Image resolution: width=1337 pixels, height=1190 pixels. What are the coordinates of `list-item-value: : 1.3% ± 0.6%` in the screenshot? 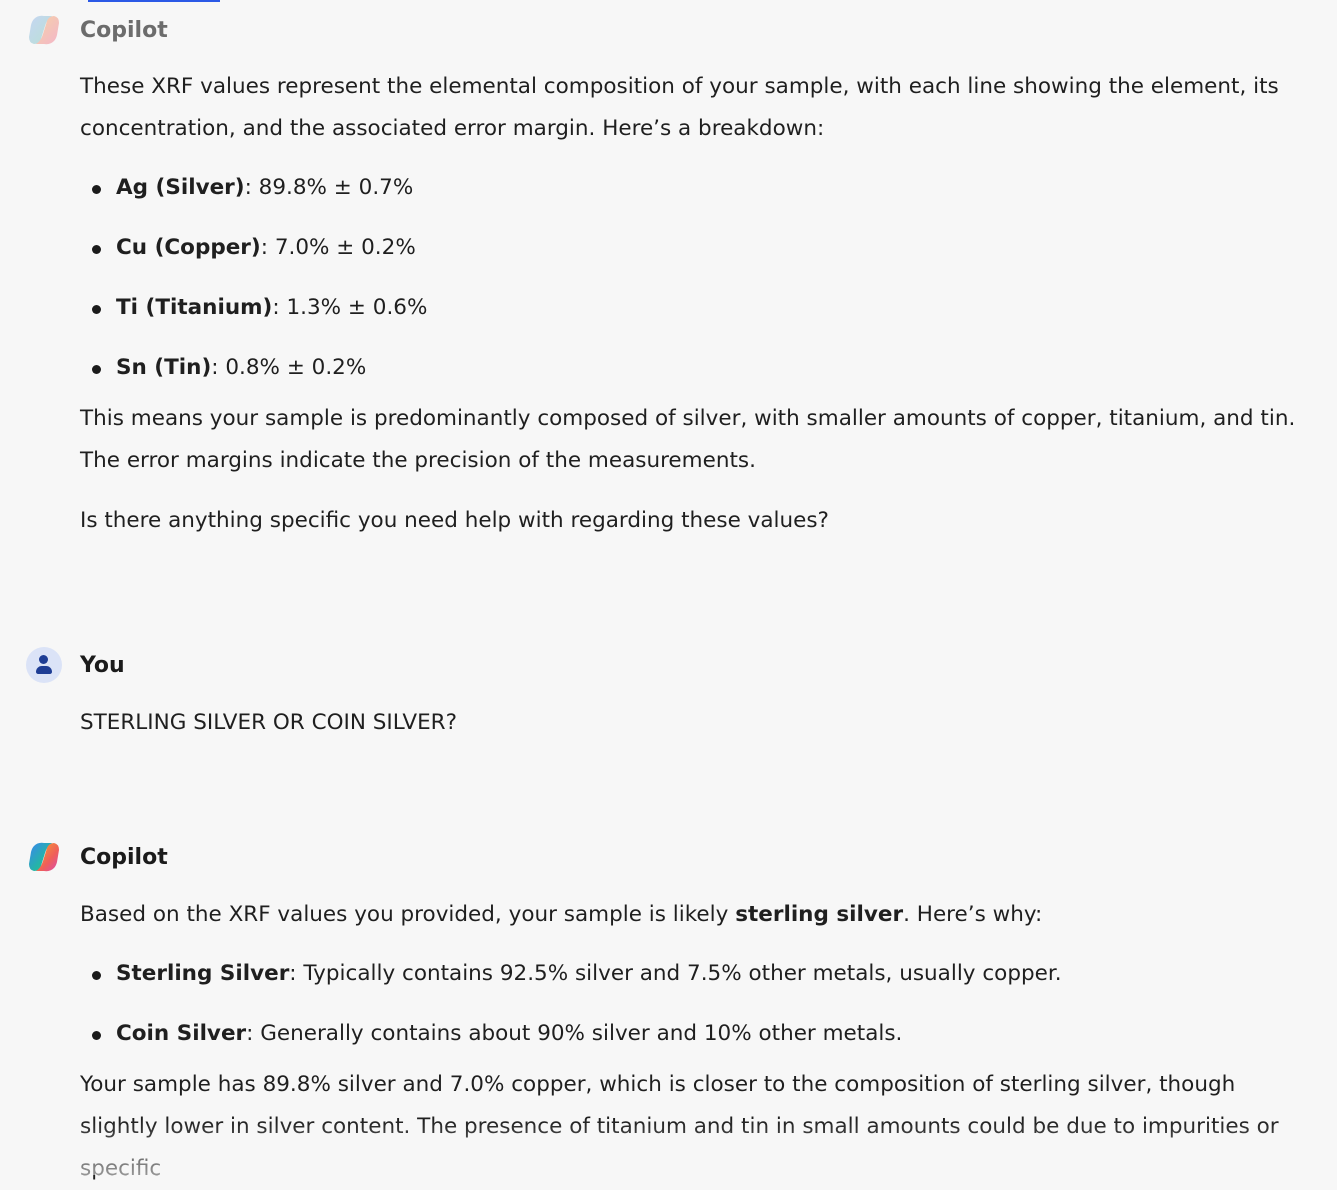 It's located at (350, 307).